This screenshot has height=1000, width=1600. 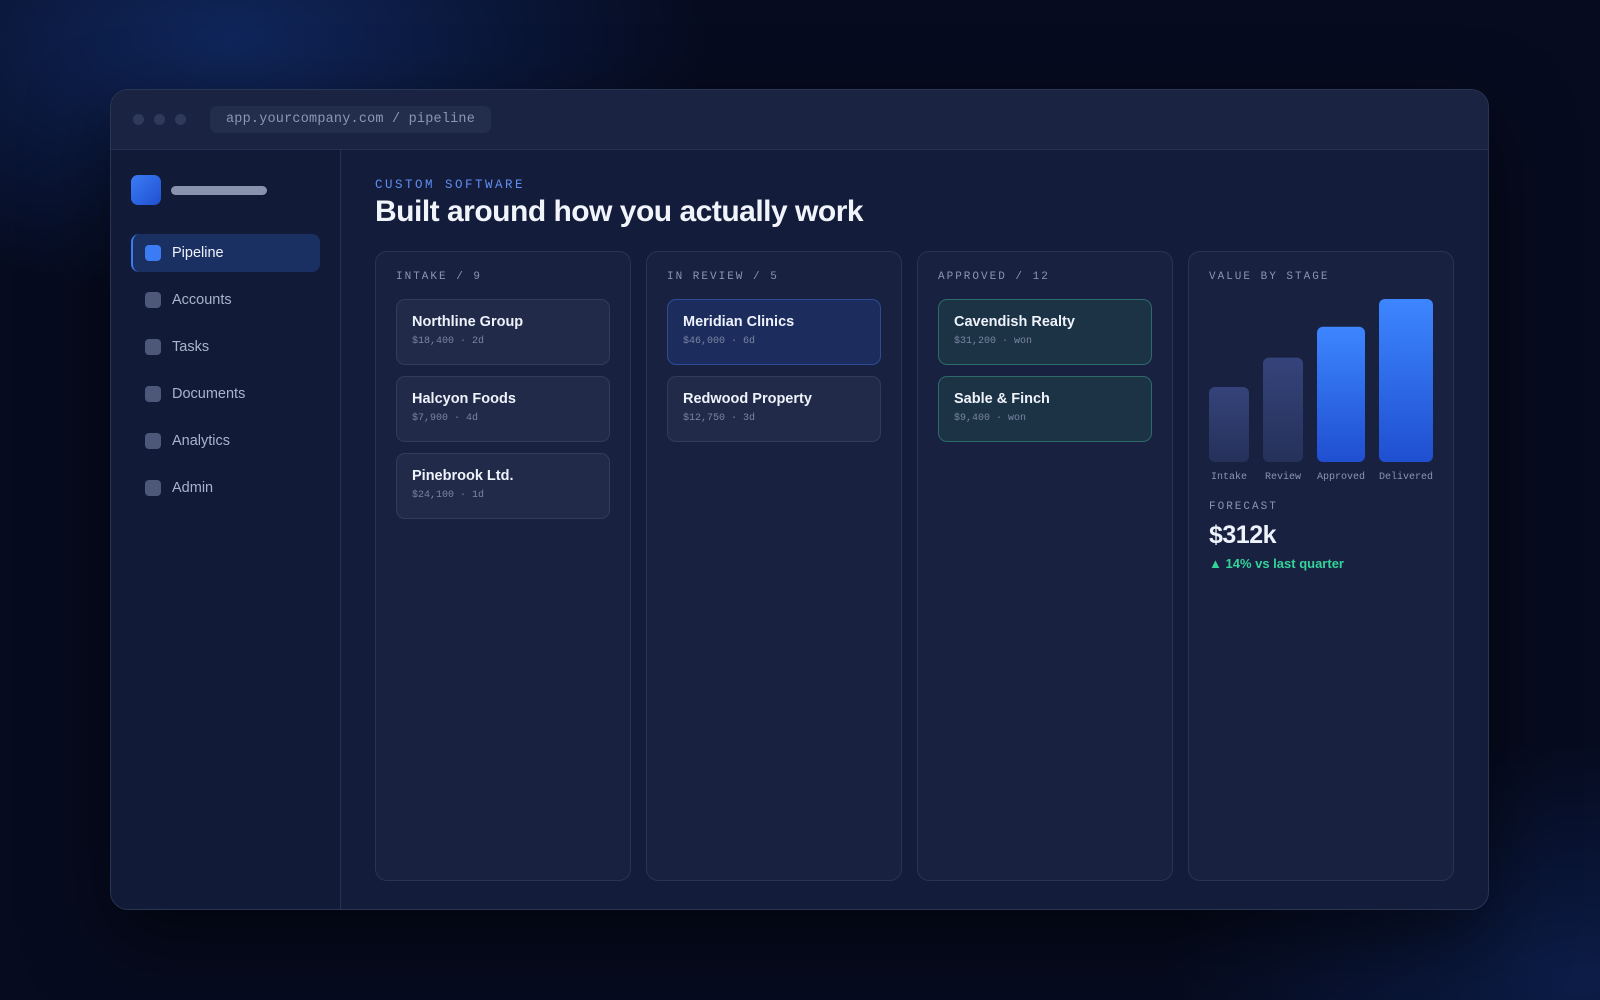 I want to click on deal-name: Meridian Clinics, so click(x=739, y=322).